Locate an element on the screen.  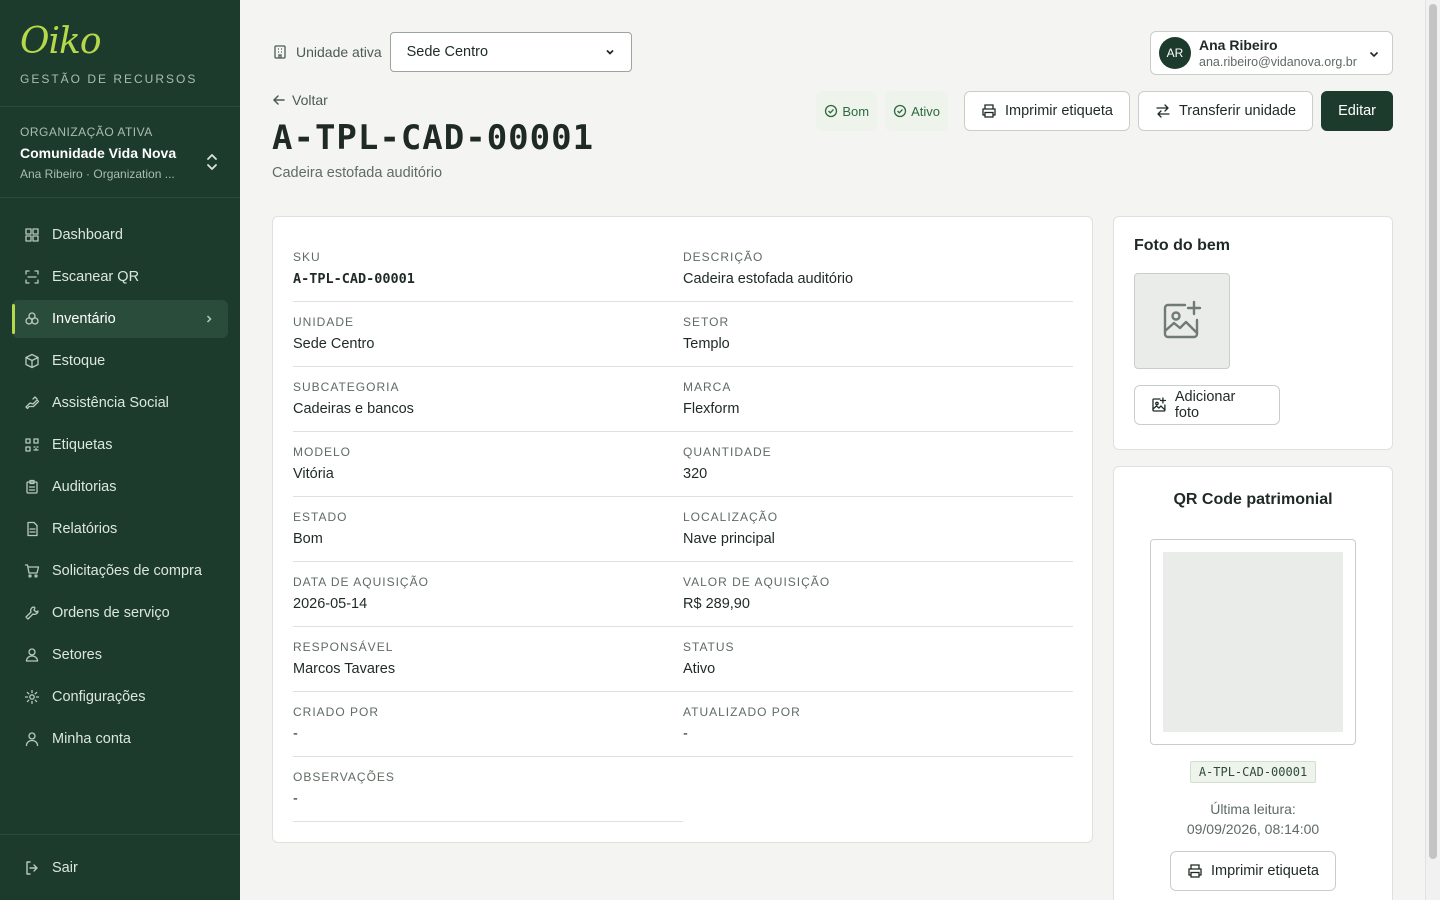
field-2: UNIDADE Sede Centro is located at coordinates (488, 334).